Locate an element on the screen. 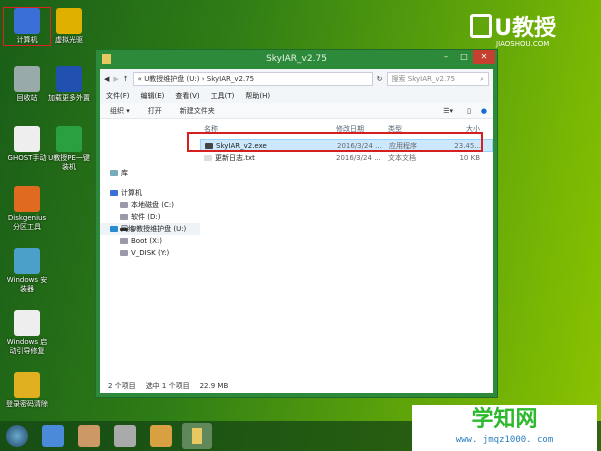 This screenshot has width=601, height=451. library-icon is located at coordinates (114, 173).